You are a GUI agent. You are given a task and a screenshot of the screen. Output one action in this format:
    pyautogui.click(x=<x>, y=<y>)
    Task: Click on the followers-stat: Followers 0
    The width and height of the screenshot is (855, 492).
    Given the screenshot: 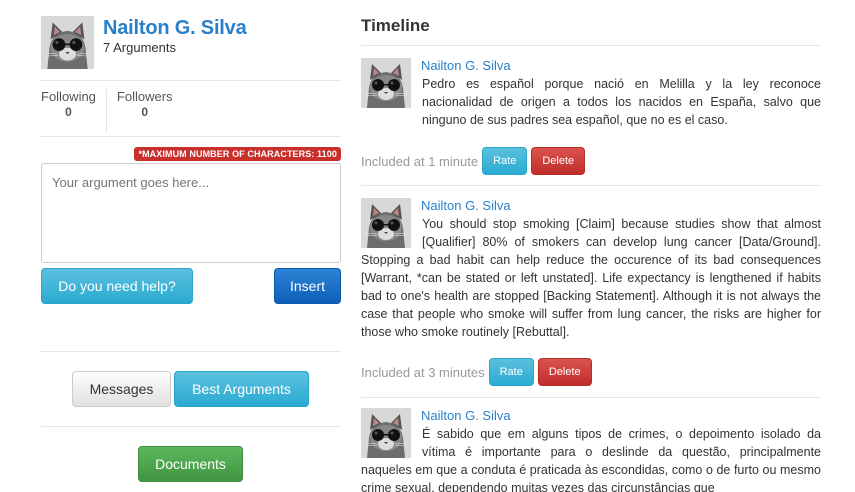 What is the action you would take?
    pyautogui.click(x=145, y=115)
    